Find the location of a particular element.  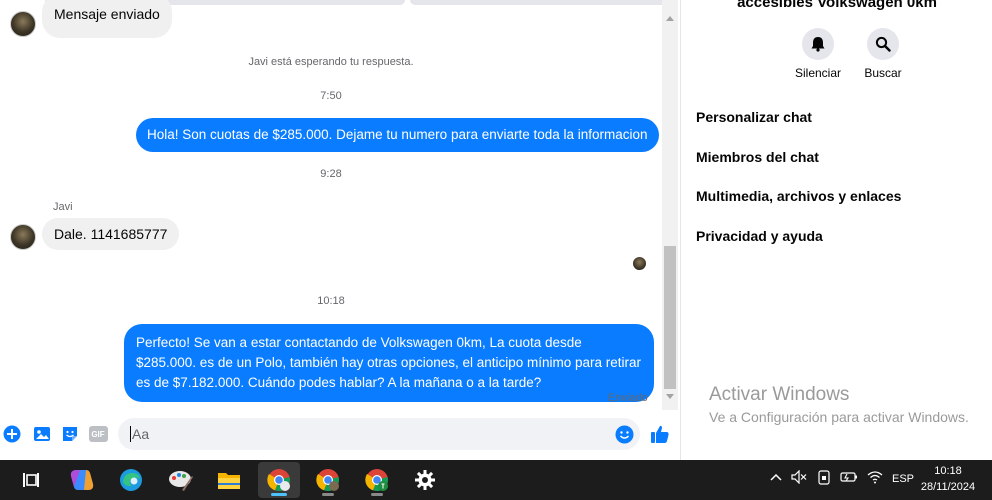

menu-item-media-files-links: Multimedia, archivos y enlaces is located at coordinates (798, 196).